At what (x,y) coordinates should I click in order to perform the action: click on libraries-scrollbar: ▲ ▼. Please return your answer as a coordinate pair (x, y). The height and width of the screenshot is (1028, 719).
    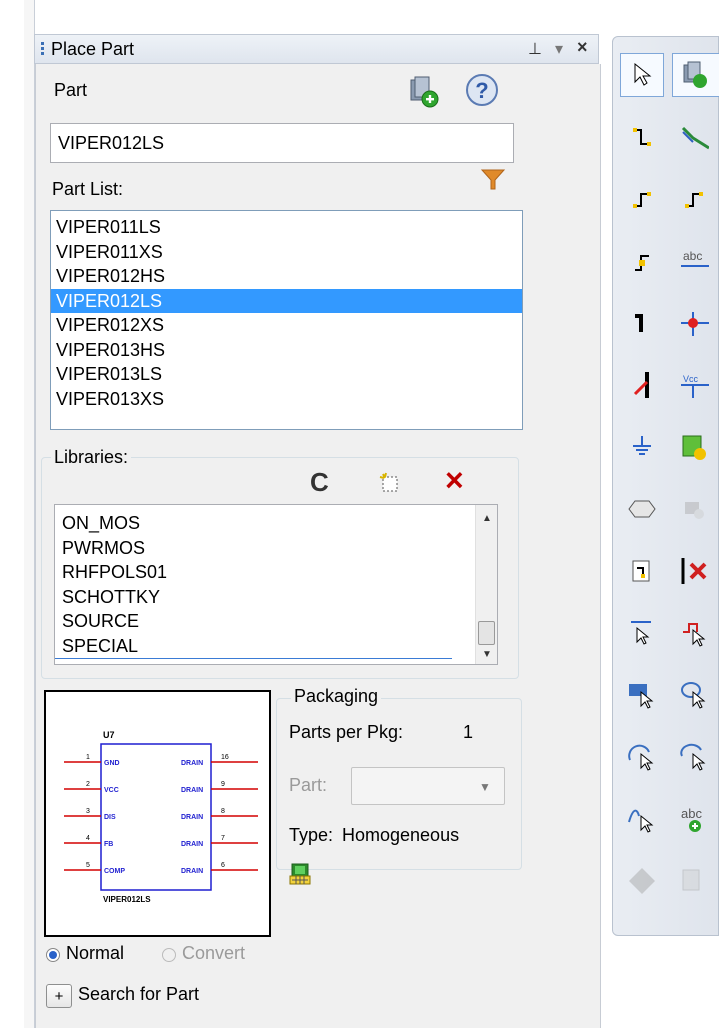
    Looking at the image, I should click on (486, 584).